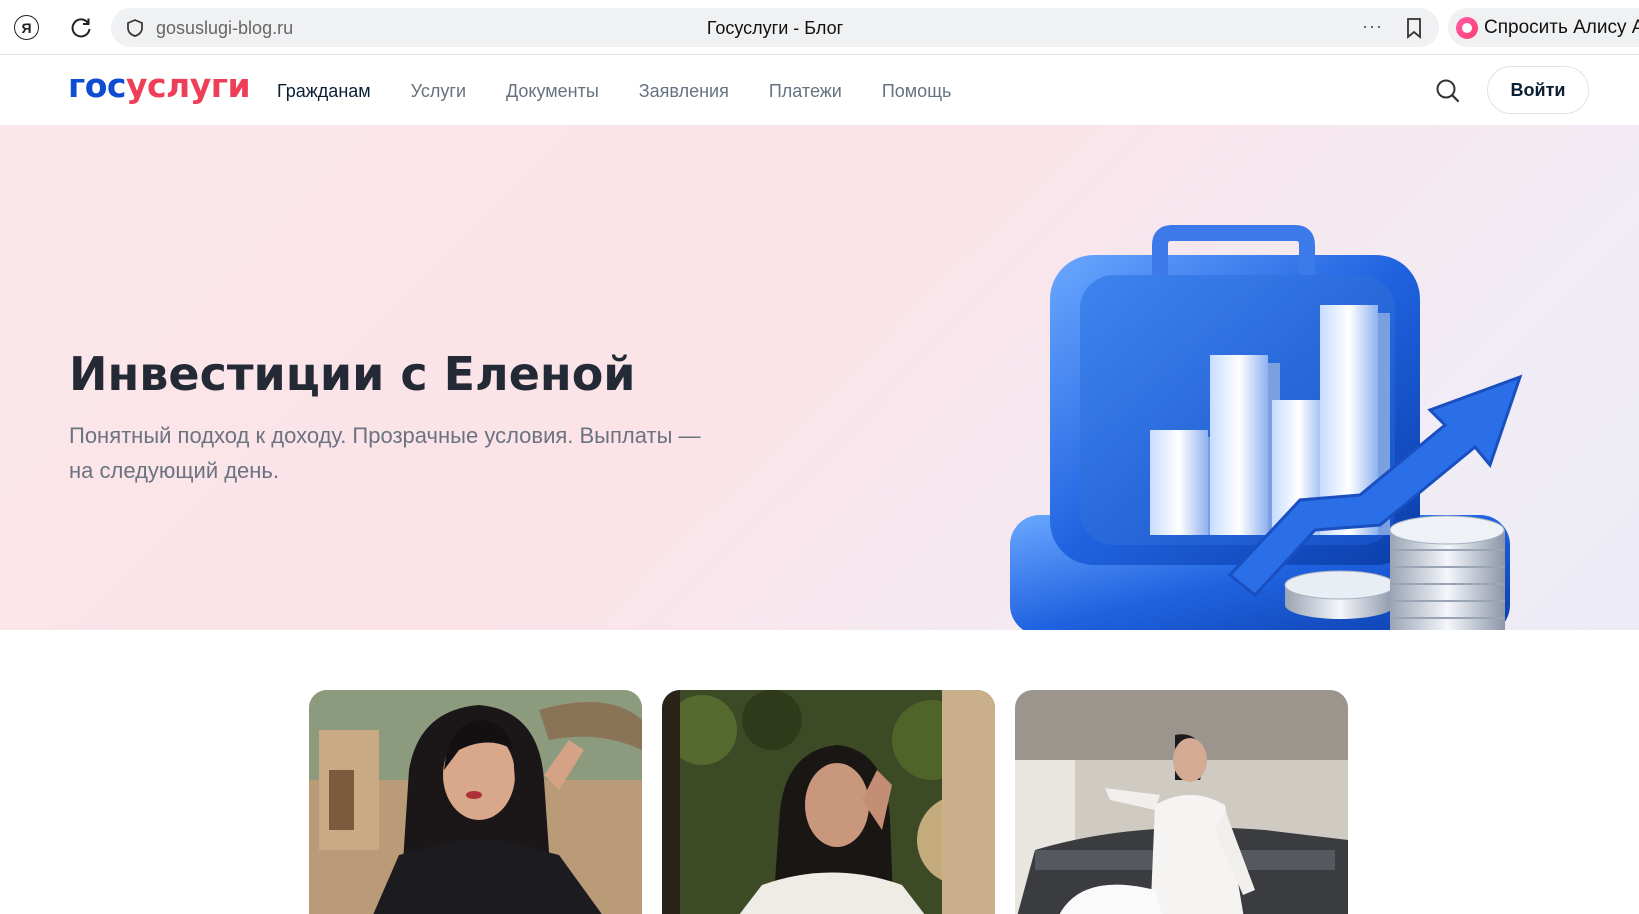 This screenshot has width=1639, height=914. I want to click on nav-item-pomosch: Помощь, so click(917, 91).